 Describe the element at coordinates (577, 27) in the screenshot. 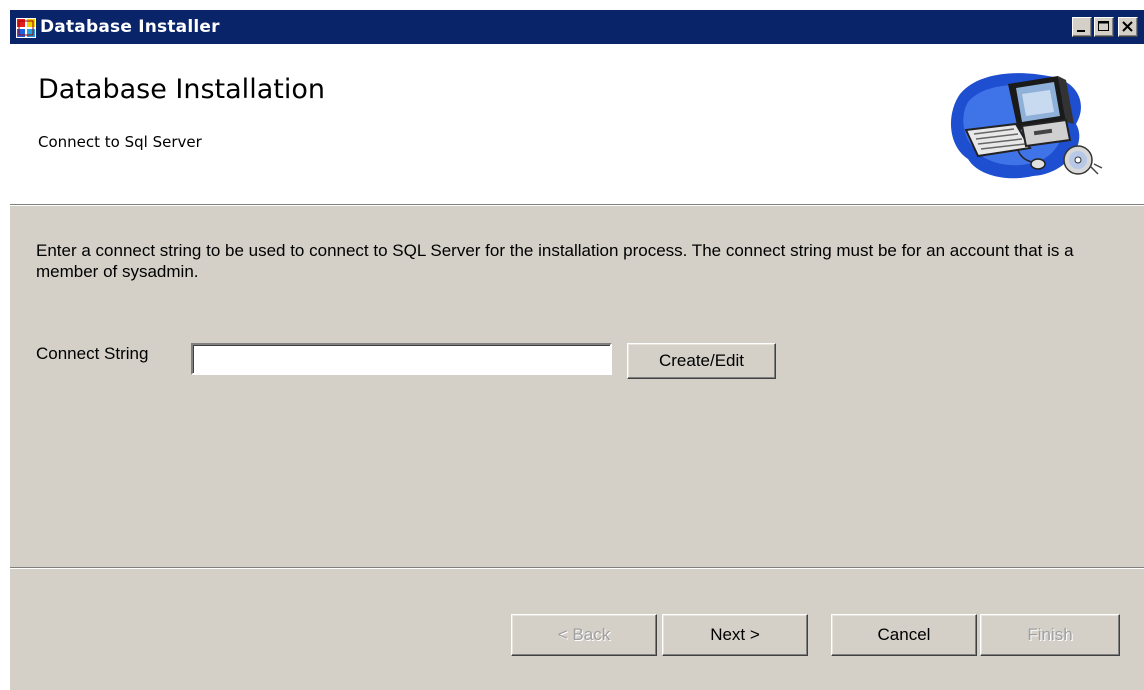

I see `title-bar: Database Installer` at that location.